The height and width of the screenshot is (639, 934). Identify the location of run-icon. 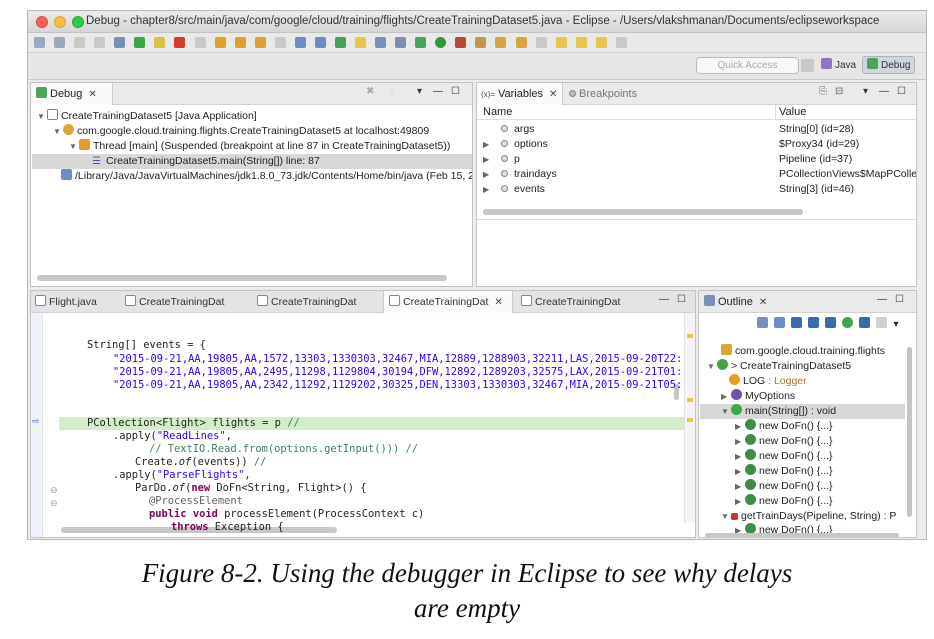
(441, 42).